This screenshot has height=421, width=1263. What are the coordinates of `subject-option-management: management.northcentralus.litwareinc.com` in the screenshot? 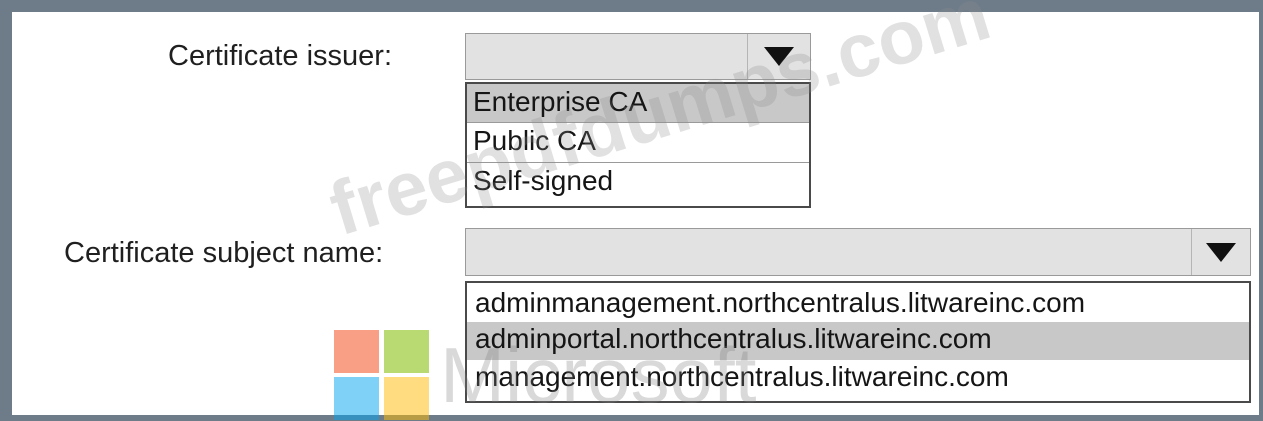 It's located at (858, 378).